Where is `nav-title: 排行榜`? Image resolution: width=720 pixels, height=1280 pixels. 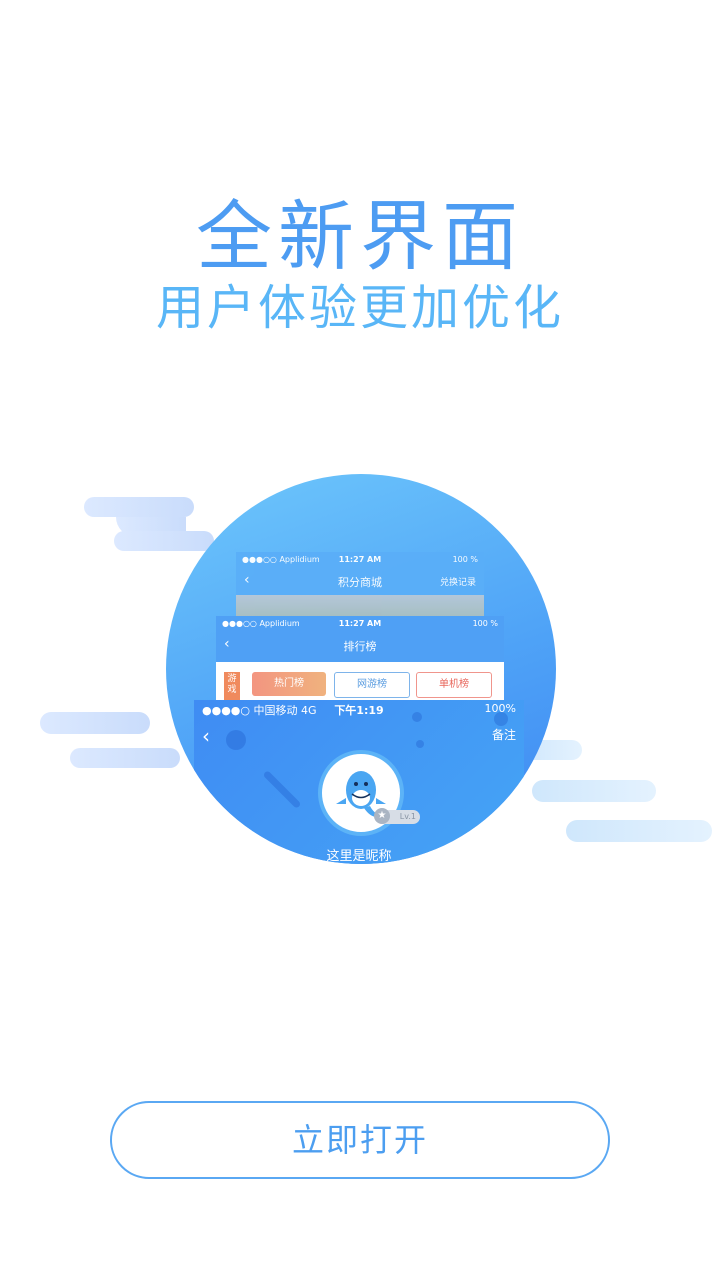 nav-title: 排行榜 is located at coordinates (360, 646).